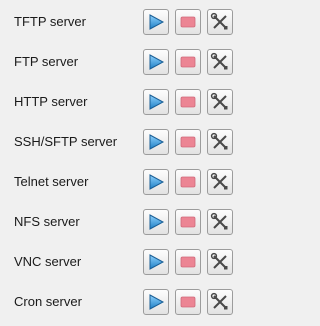 This screenshot has width=320, height=326. Describe the element at coordinates (122, 22) in the screenshot. I see `service-row-tftp: TFTP server` at that location.